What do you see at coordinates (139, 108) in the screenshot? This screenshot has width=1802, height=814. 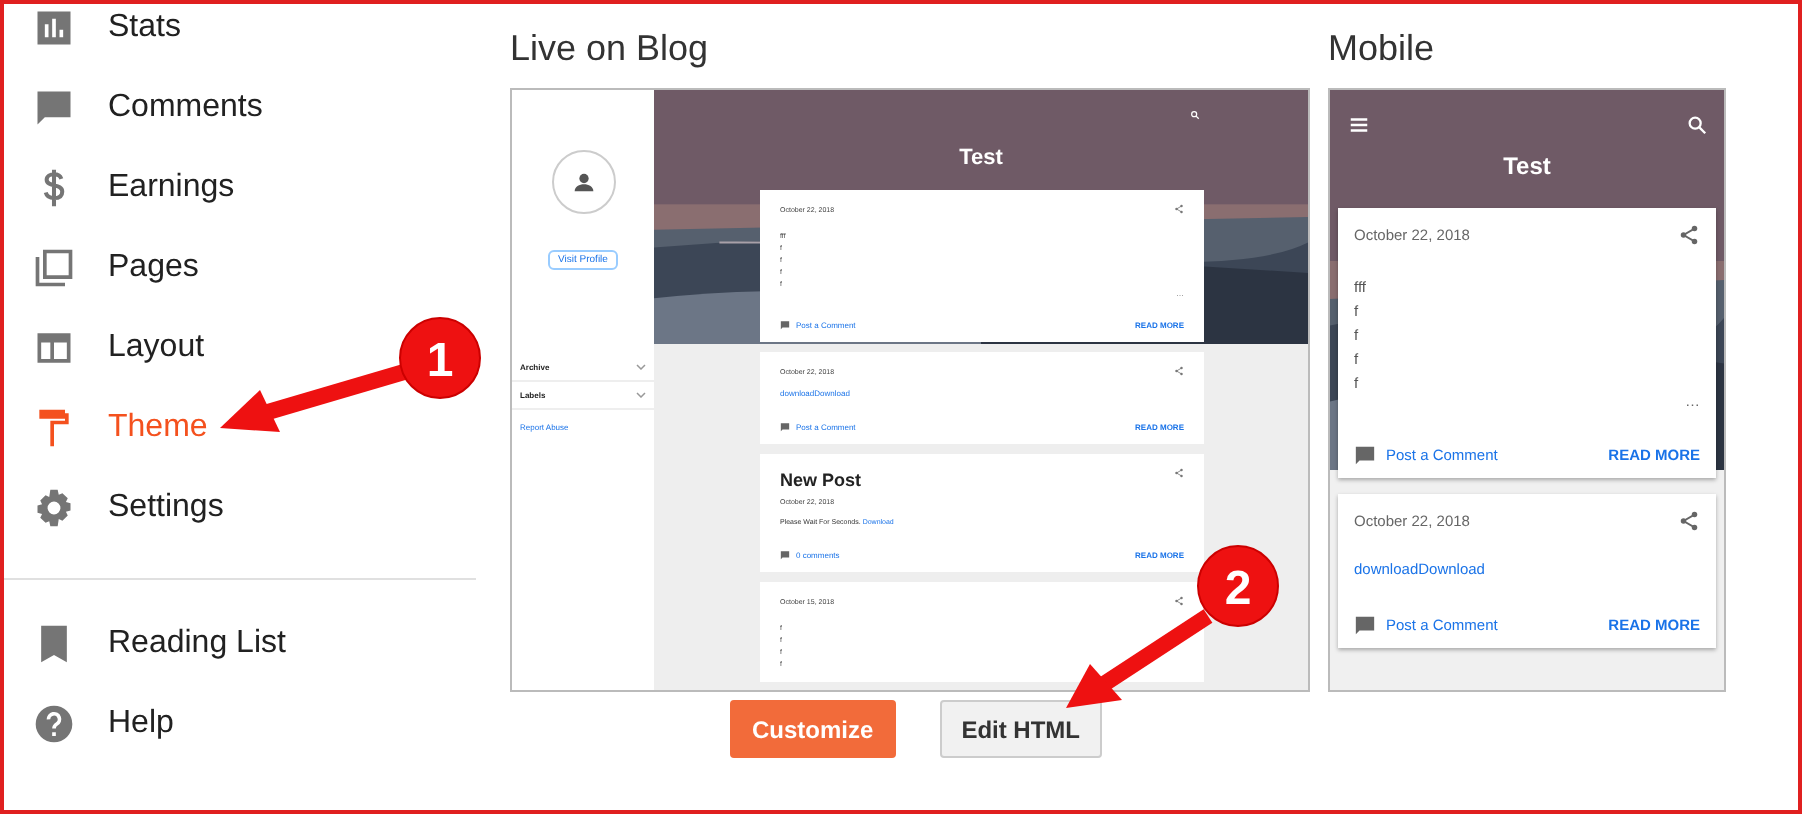 I see `sidebar-item: Comments` at bounding box center [139, 108].